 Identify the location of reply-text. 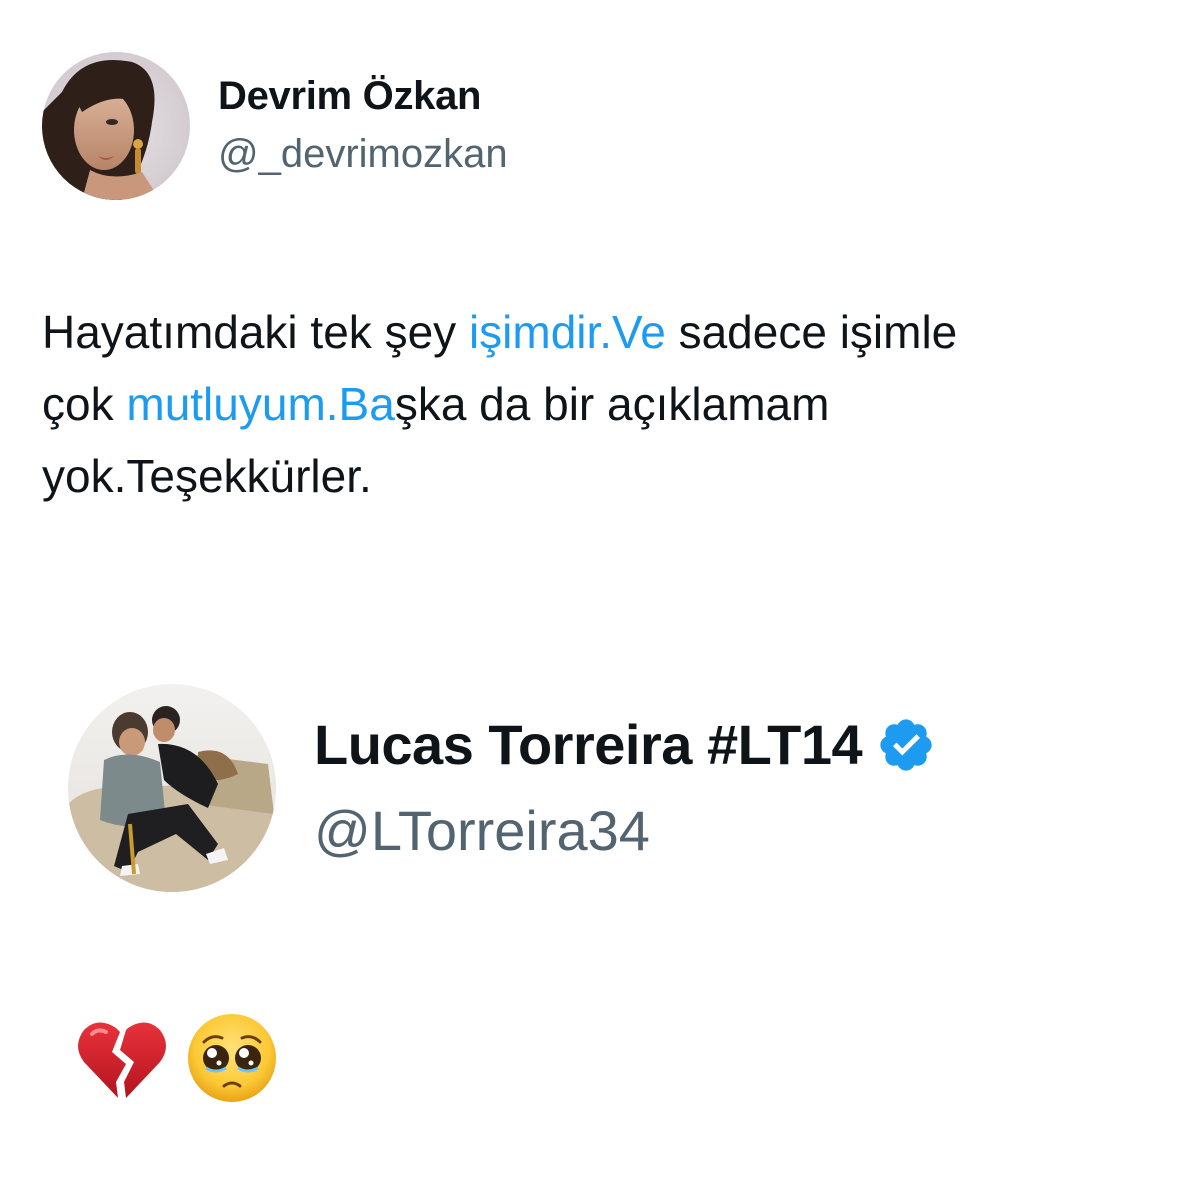
(186, 1058).